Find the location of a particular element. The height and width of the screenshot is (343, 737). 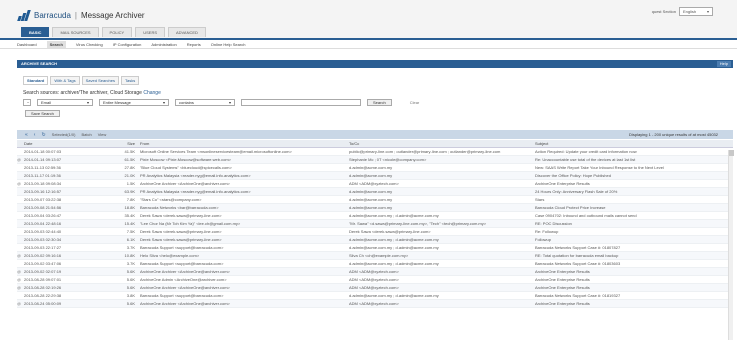

size-cell: 15.4K is located at coordinates (129, 223).